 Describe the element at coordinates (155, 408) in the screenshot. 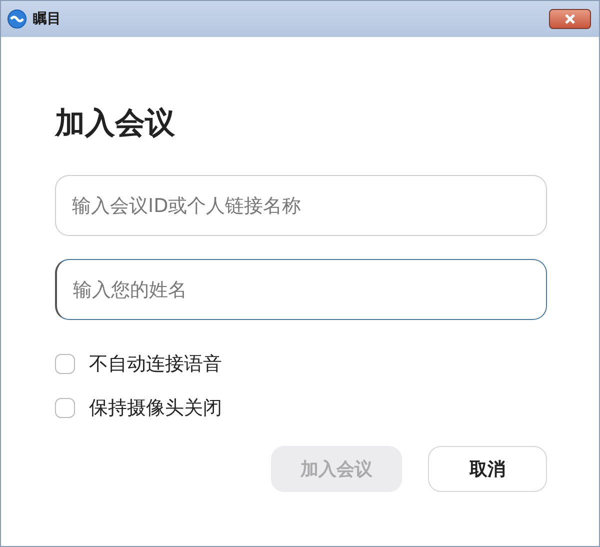

I see `checkbox-label: 保持摄像头关闭` at that location.